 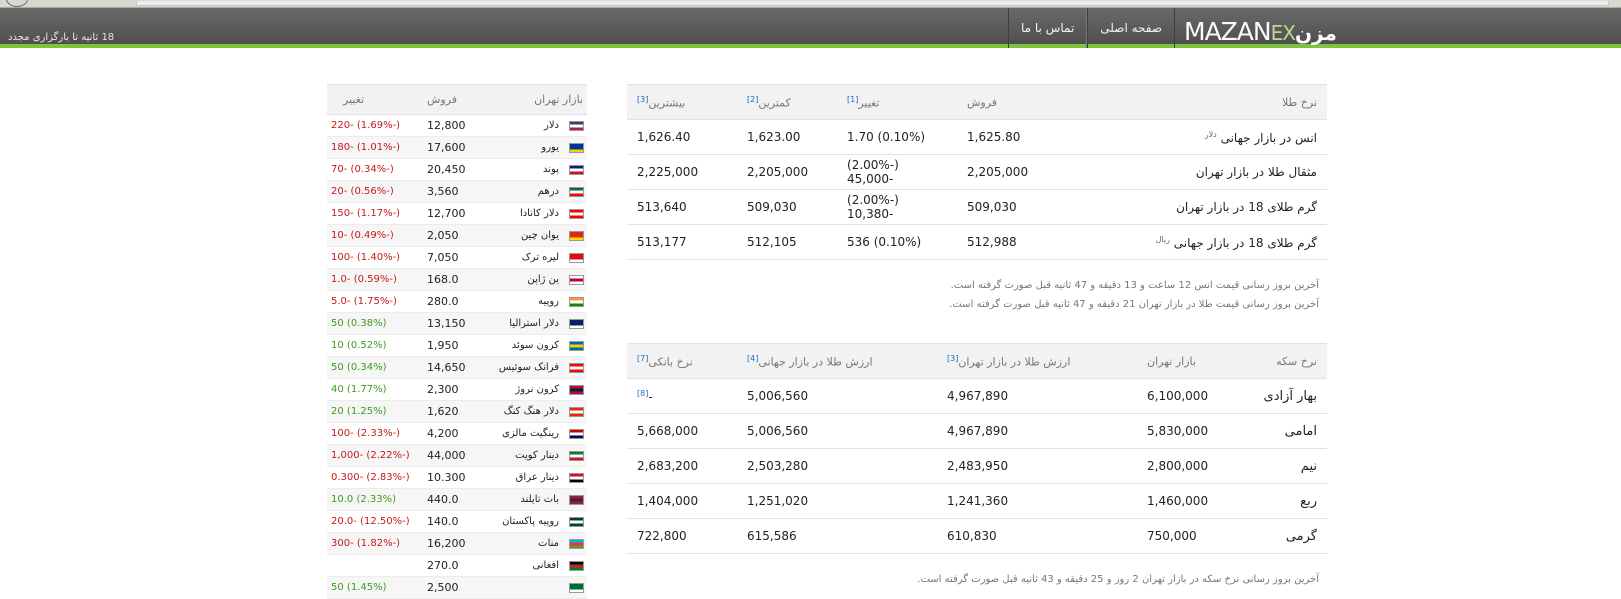 What do you see at coordinates (837, 466) in the screenshot?
I see `coin-row-gold-world: 2,503,280` at bounding box center [837, 466].